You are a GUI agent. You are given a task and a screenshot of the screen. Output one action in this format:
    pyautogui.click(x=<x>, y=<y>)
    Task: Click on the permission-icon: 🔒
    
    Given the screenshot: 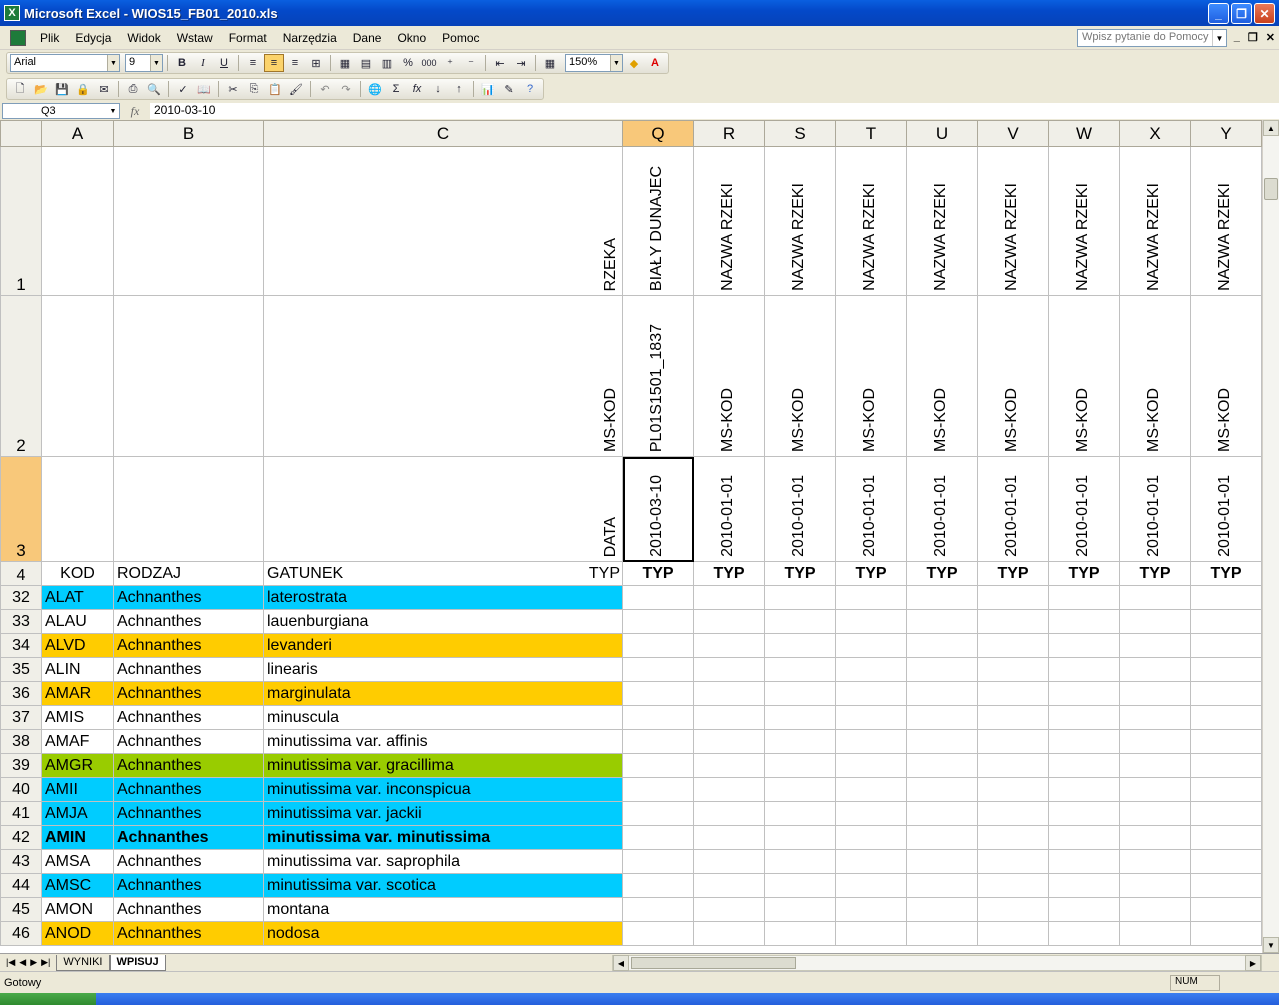 What is the action you would take?
    pyautogui.click(x=83, y=89)
    